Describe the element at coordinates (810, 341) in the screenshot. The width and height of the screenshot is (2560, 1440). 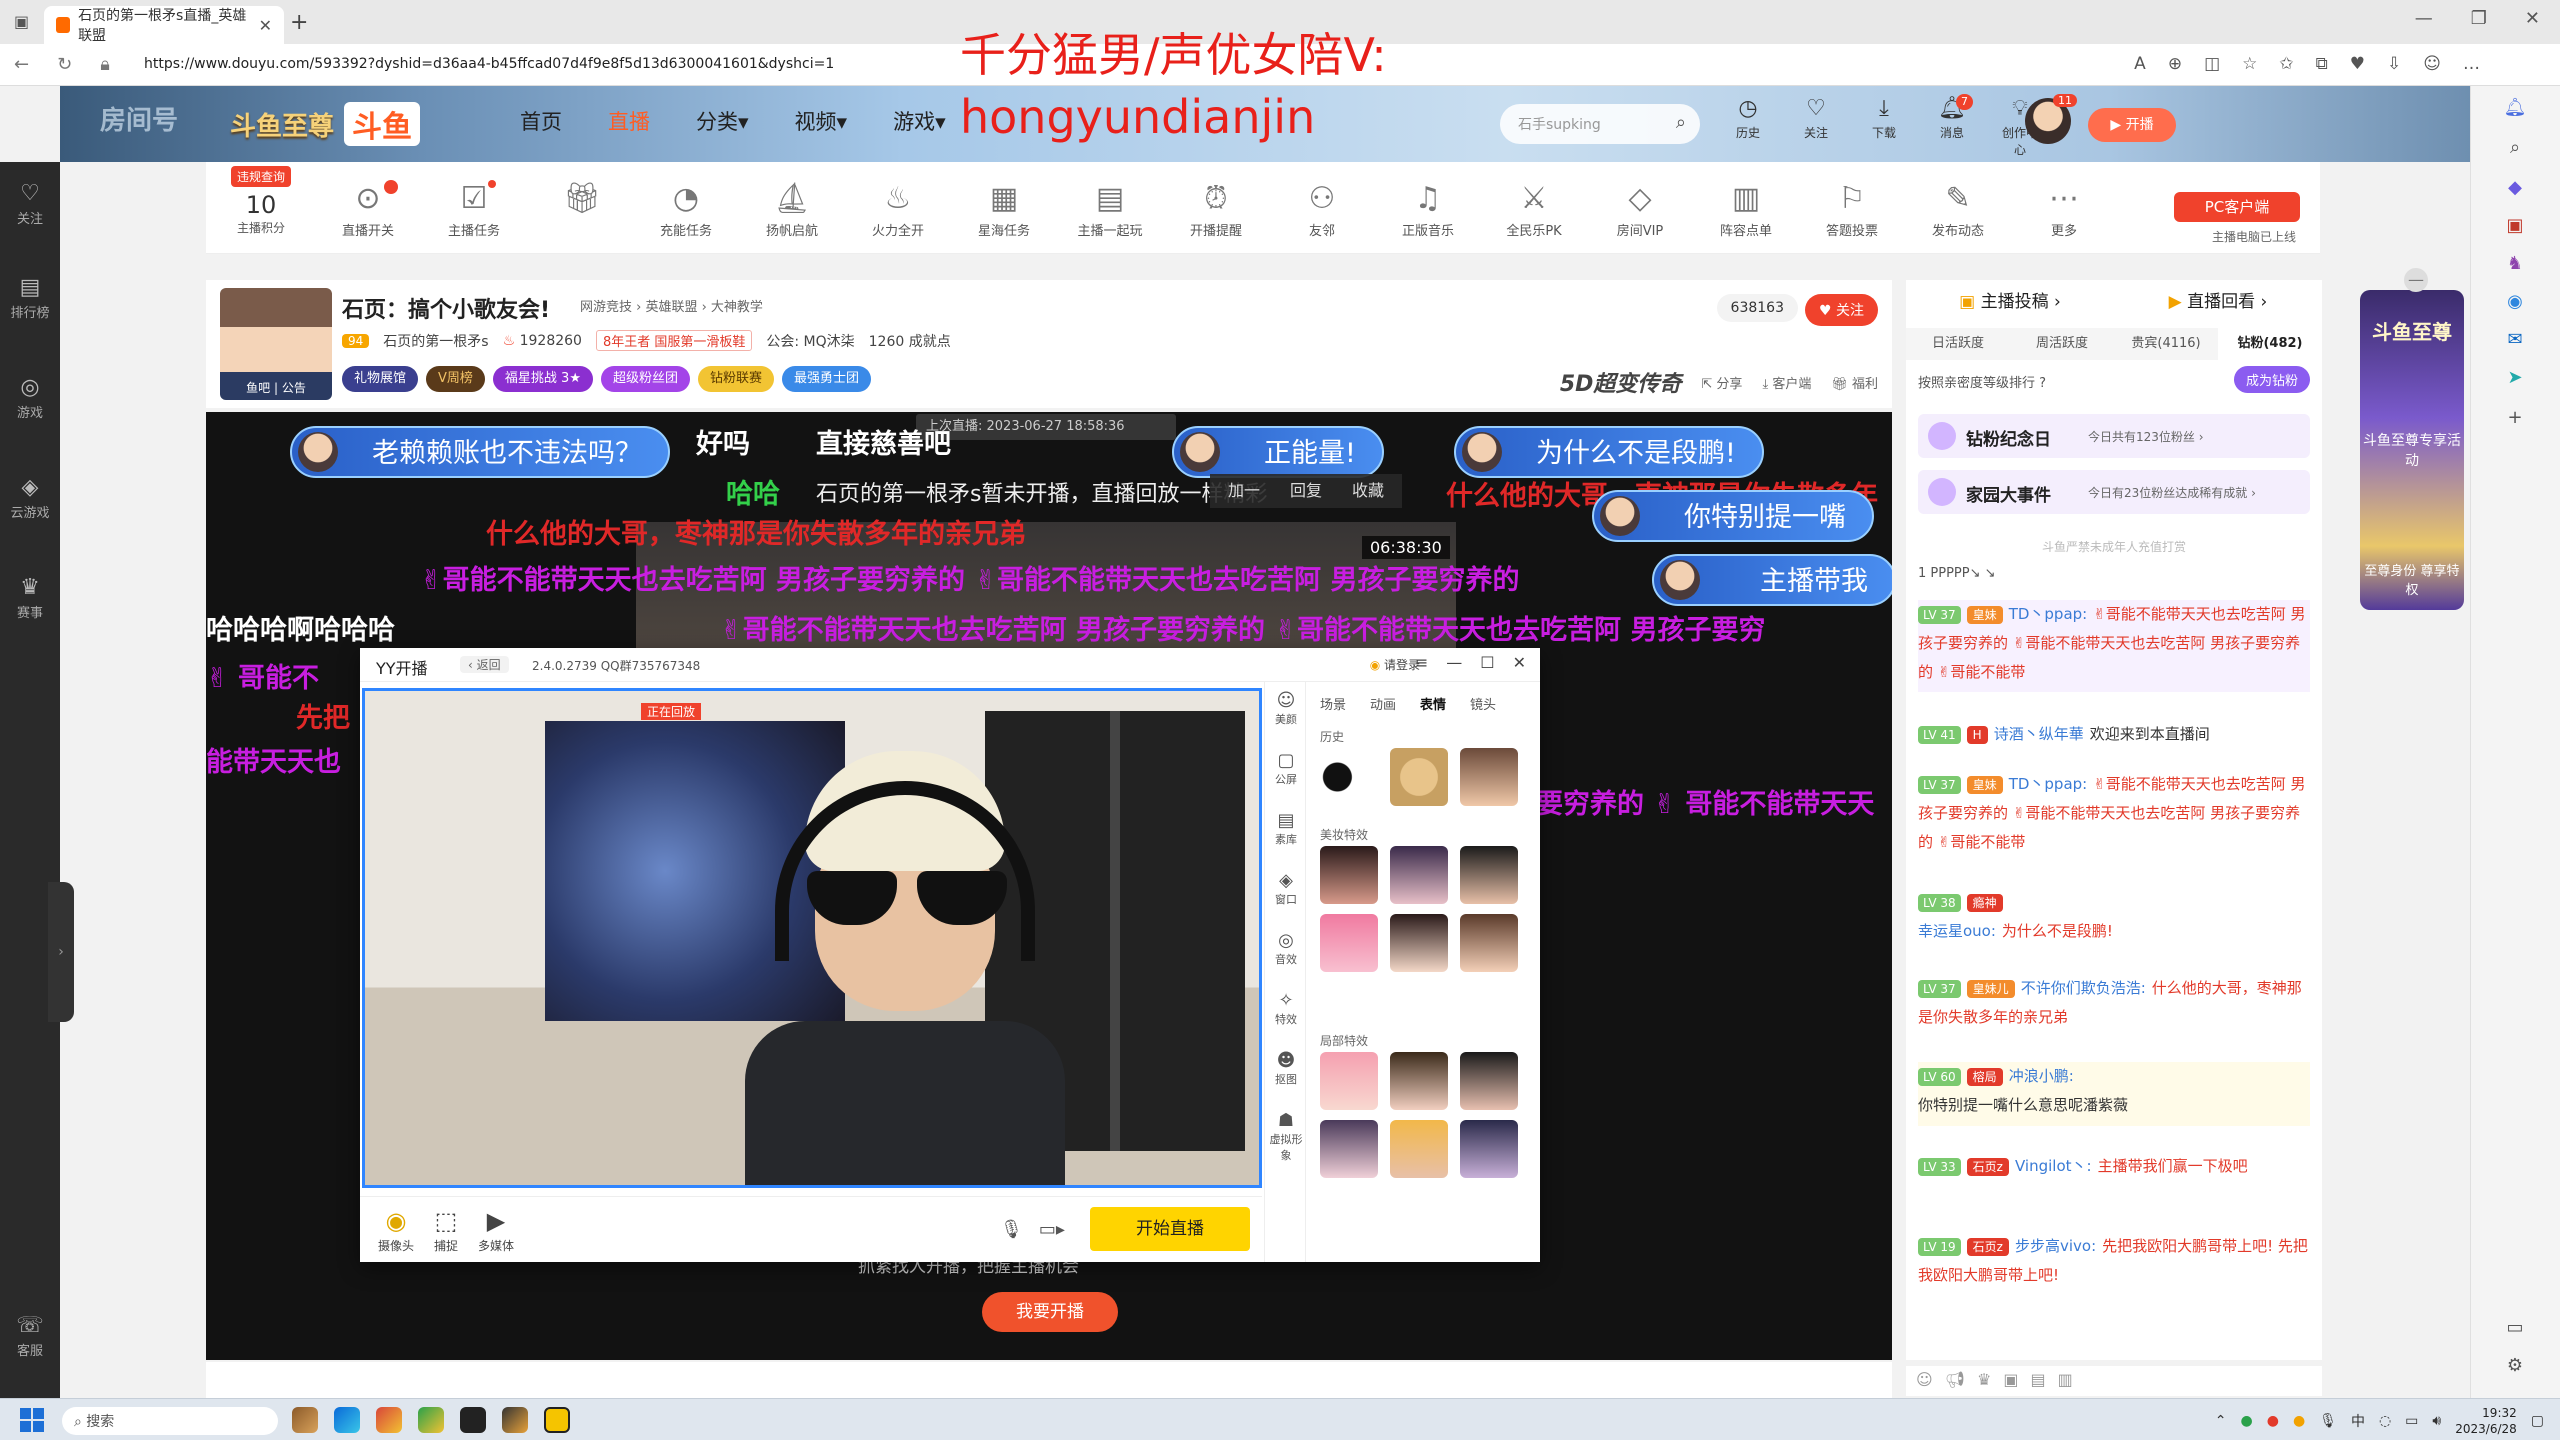
I see `guild-label: 公会: MQ沐柒` at that location.